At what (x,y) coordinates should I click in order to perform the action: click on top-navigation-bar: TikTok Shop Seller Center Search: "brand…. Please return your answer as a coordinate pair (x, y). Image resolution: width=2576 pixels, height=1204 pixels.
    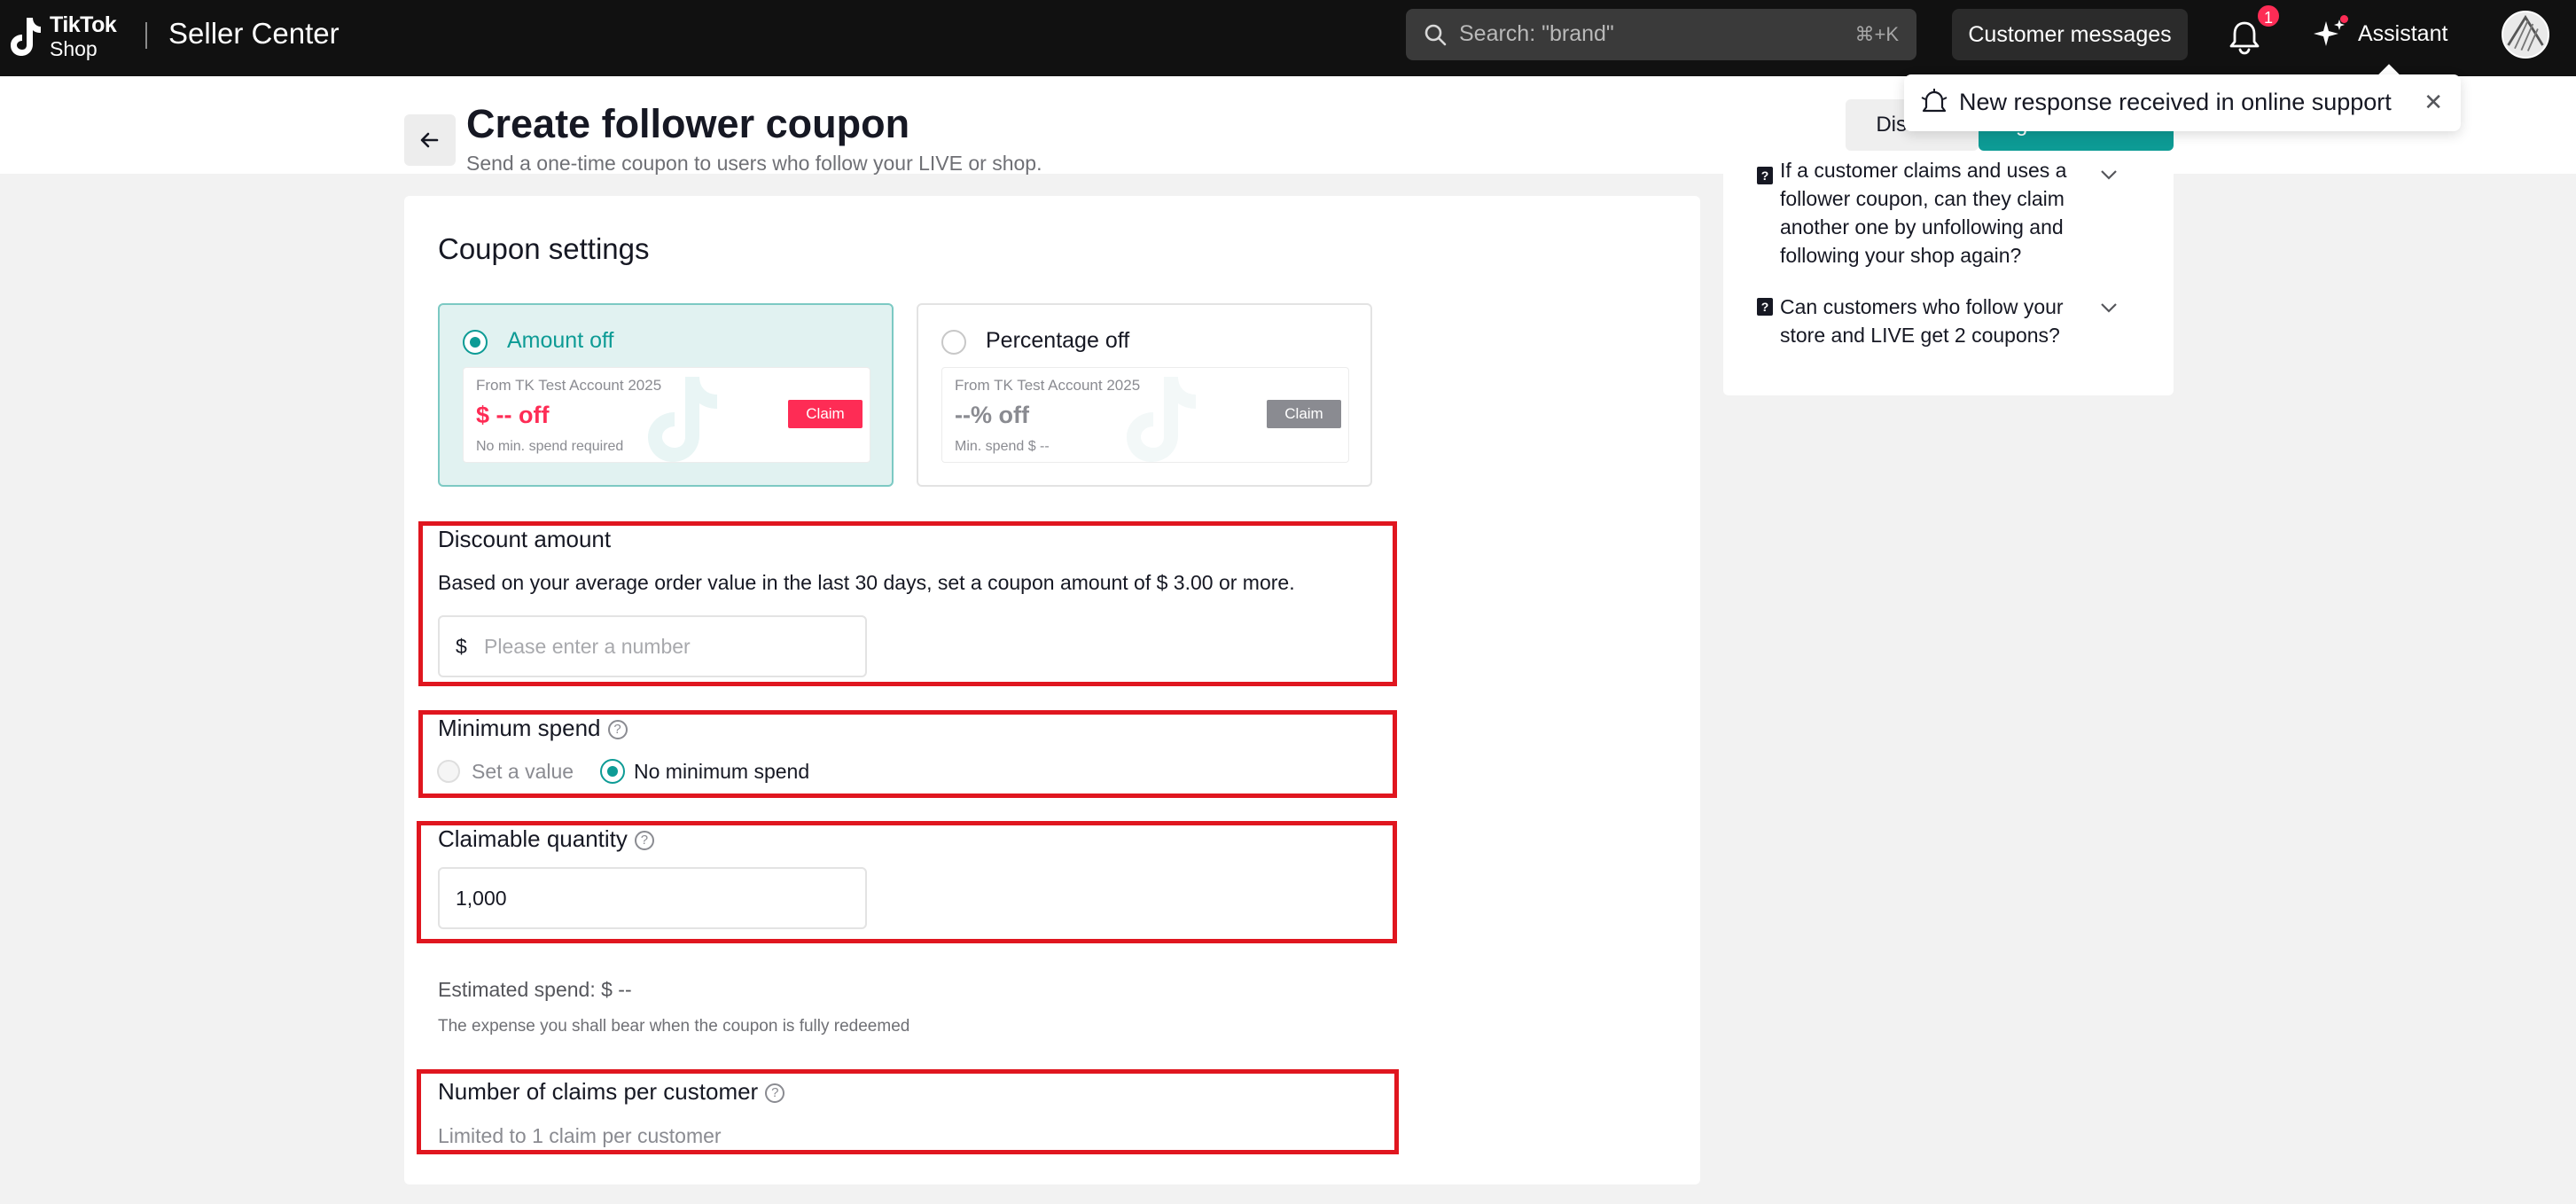
    Looking at the image, I should click on (1288, 38).